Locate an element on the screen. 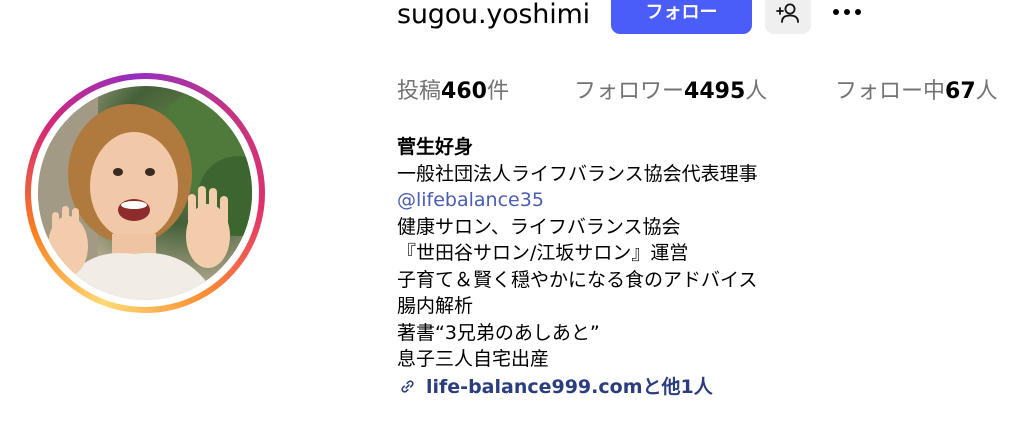  bio-line: 著書“3兄弟のあしあと” is located at coordinates (498, 332).